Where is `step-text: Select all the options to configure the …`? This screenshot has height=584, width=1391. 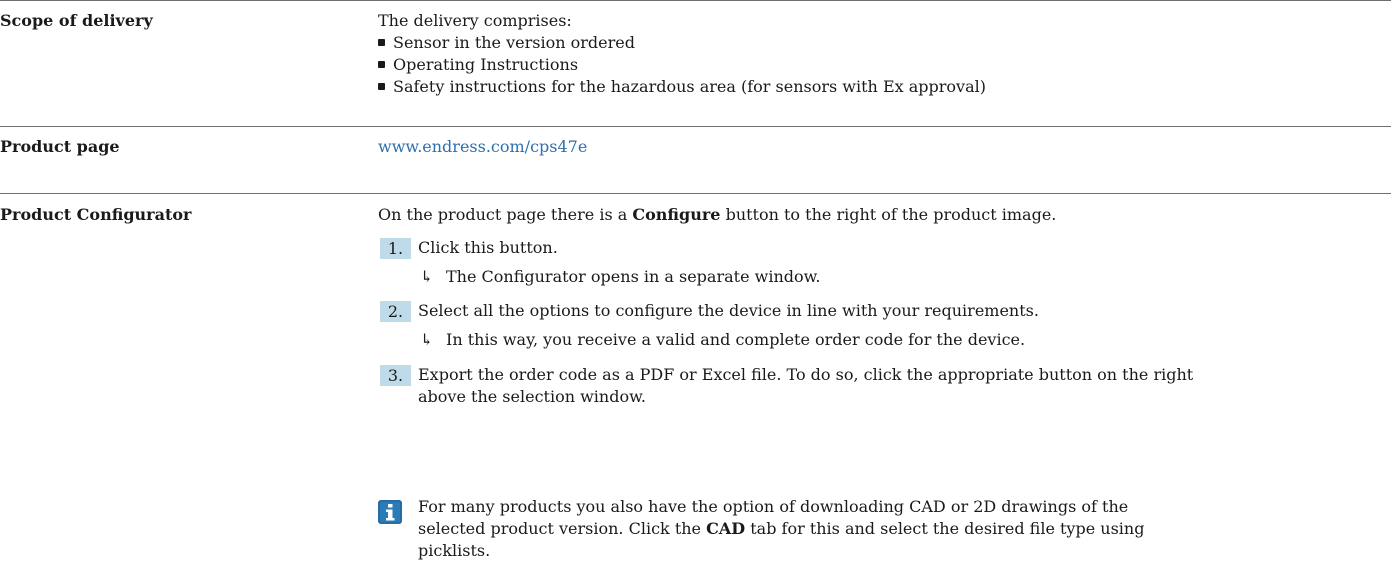
step-text: Select all the options to configure the … is located at coordinates (728, 310).